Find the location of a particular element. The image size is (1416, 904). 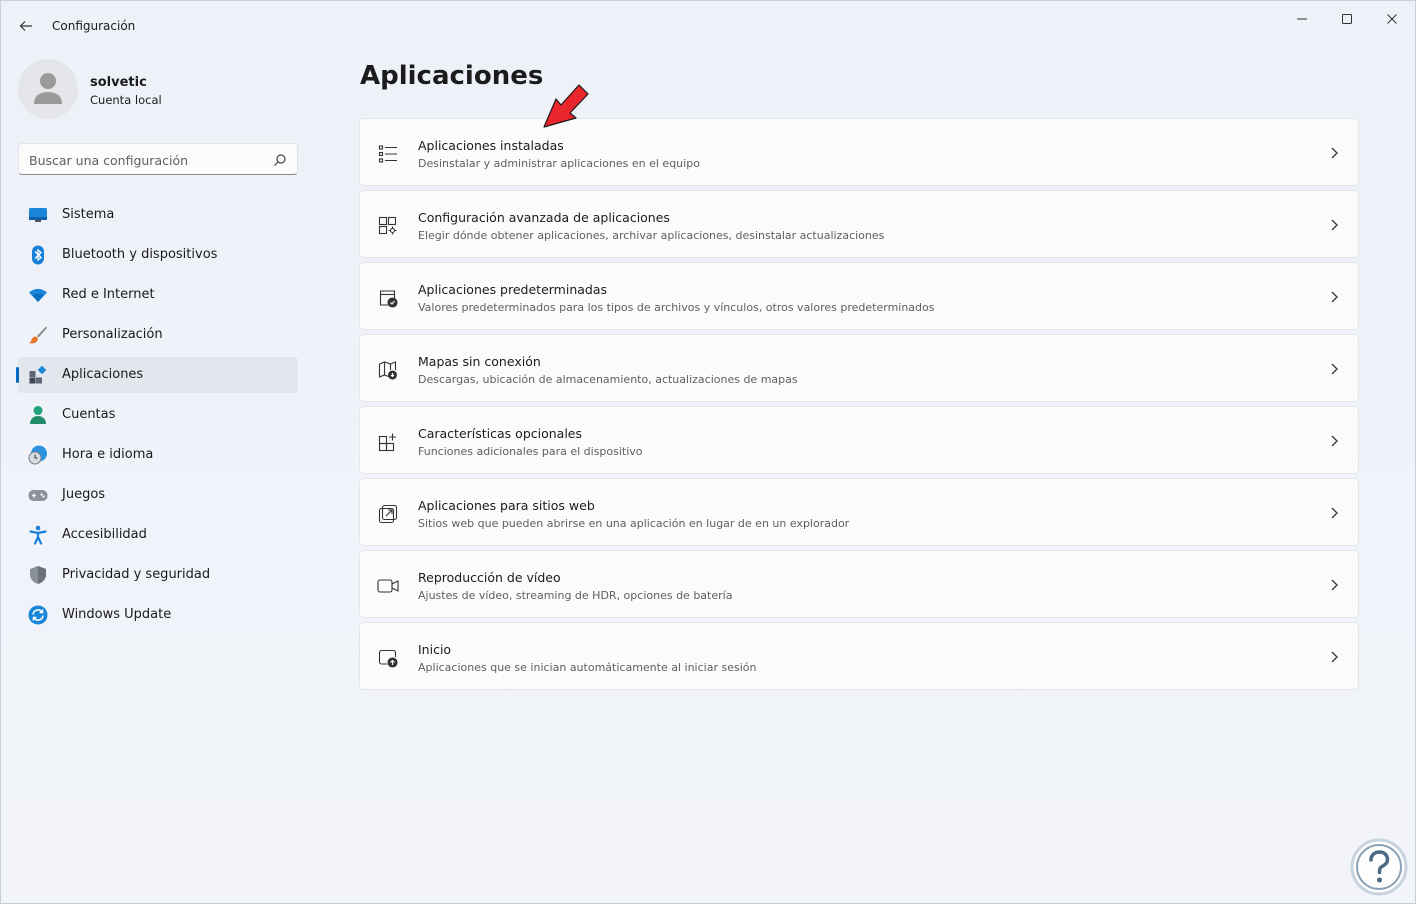

close-button is located at coordinates (1392, 19).